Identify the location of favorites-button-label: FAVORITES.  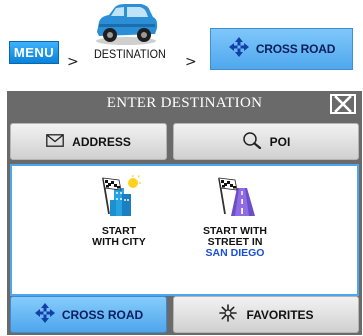
(280, 314).